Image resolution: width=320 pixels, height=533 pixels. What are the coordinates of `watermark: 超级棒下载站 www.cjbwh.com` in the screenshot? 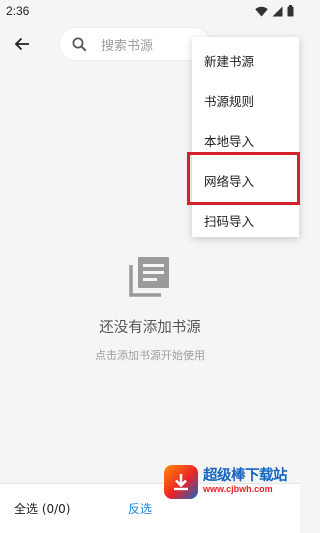 It's located at (232, 482).